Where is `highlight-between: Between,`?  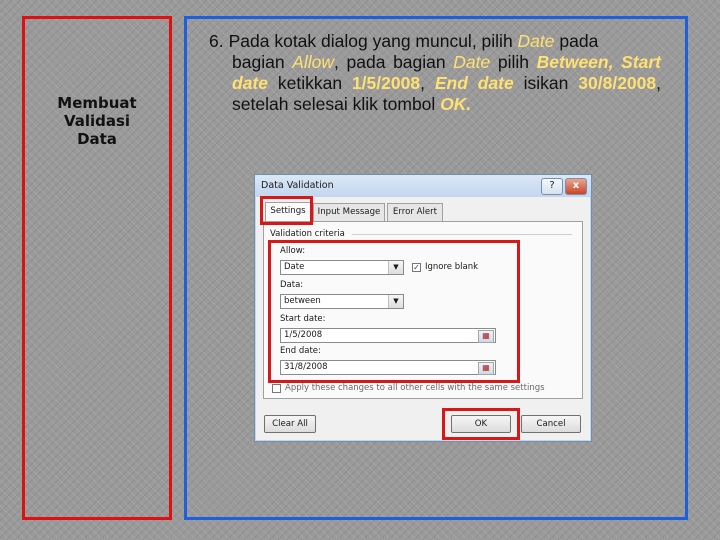 highlight-between: Between, is located at coordinates (575, 62).